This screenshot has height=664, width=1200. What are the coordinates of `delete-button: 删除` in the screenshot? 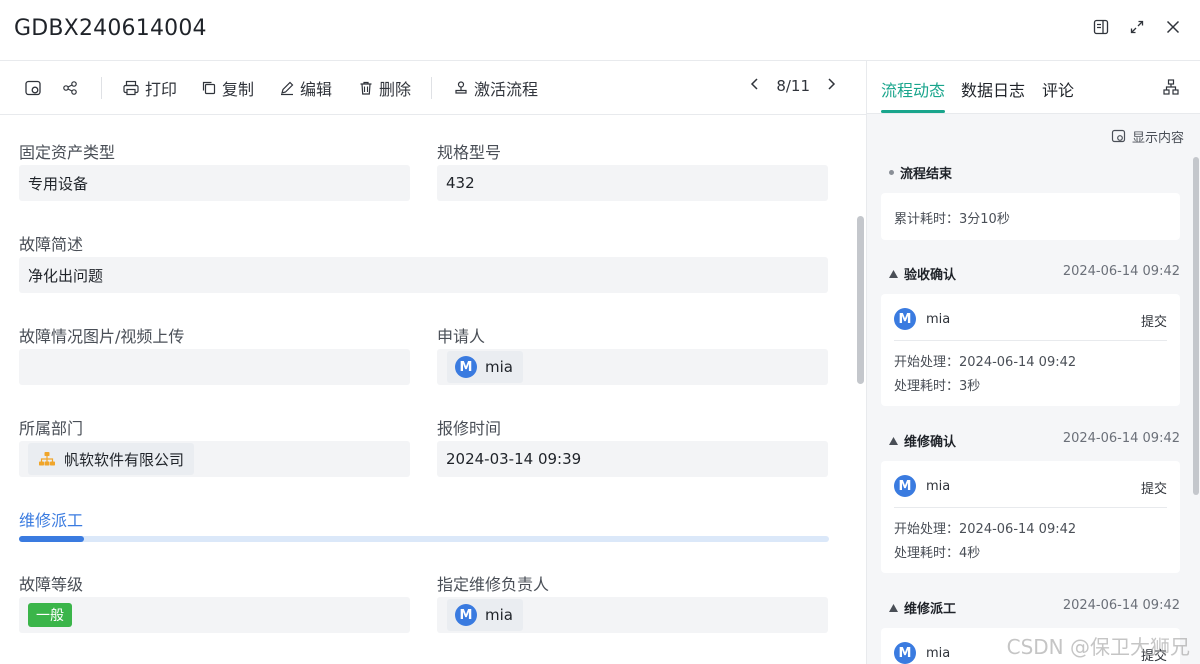 It's located at (384, 88).